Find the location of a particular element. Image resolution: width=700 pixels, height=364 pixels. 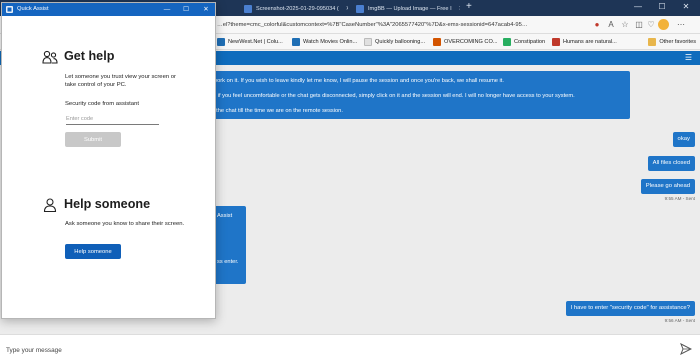

message-composer is located at coordinates (350, 349).